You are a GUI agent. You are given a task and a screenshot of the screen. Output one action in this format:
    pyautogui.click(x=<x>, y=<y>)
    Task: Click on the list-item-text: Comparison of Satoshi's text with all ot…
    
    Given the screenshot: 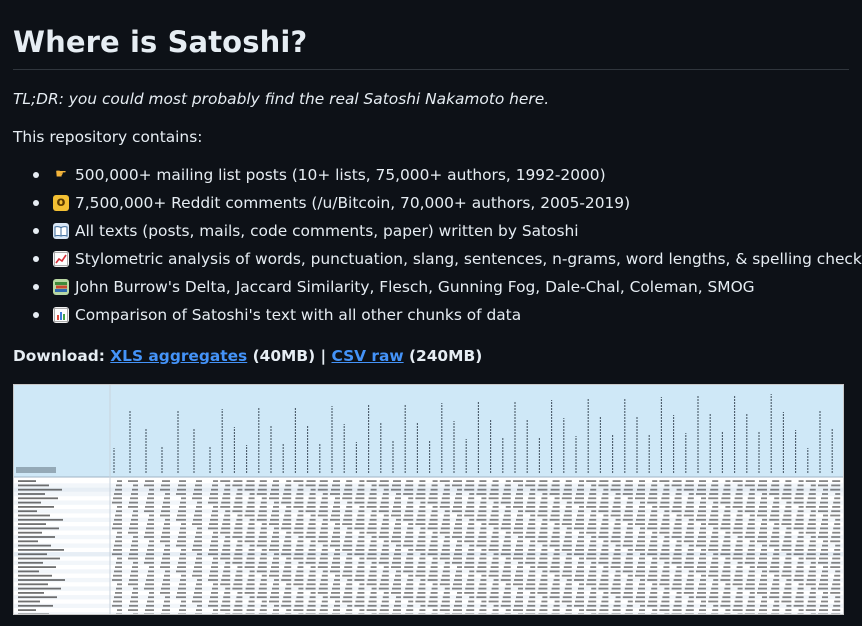 What is the action you would take?
    pyautogui.click(x=298, y=315)
    